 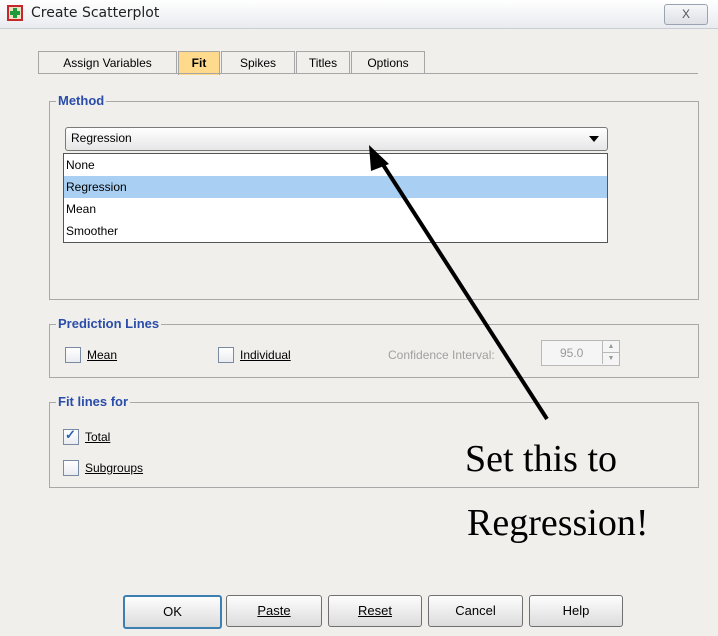 I want to click on annotation-line-1: Set this to, so click(x=541, y=459).